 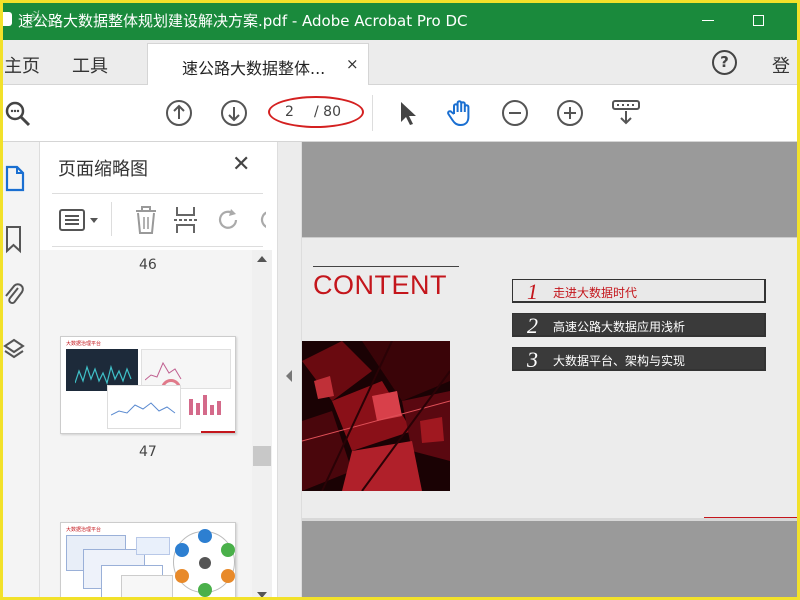 I want to click on panel-title: 页面缩略图, so click(x=103, y=169).